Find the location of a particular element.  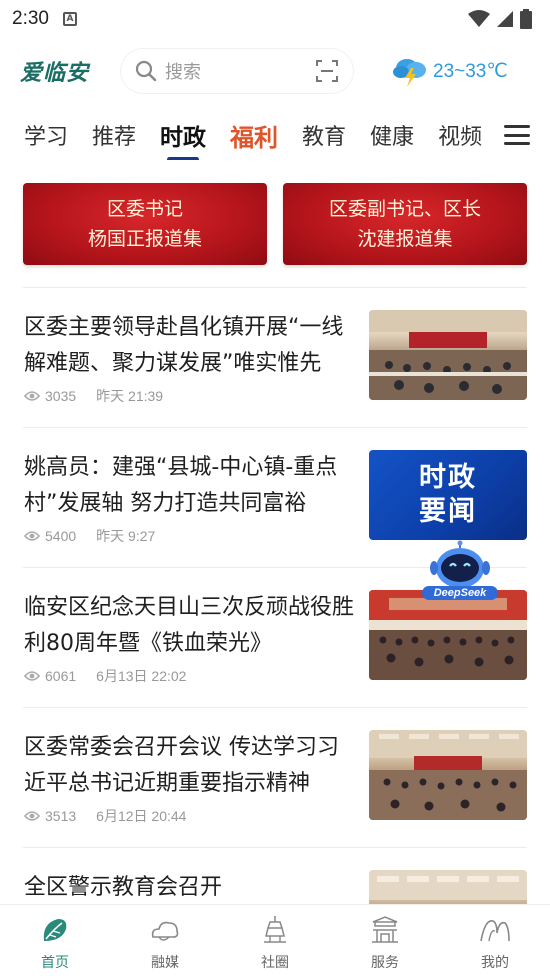

signal-icon is located at coordinates (505, 19).